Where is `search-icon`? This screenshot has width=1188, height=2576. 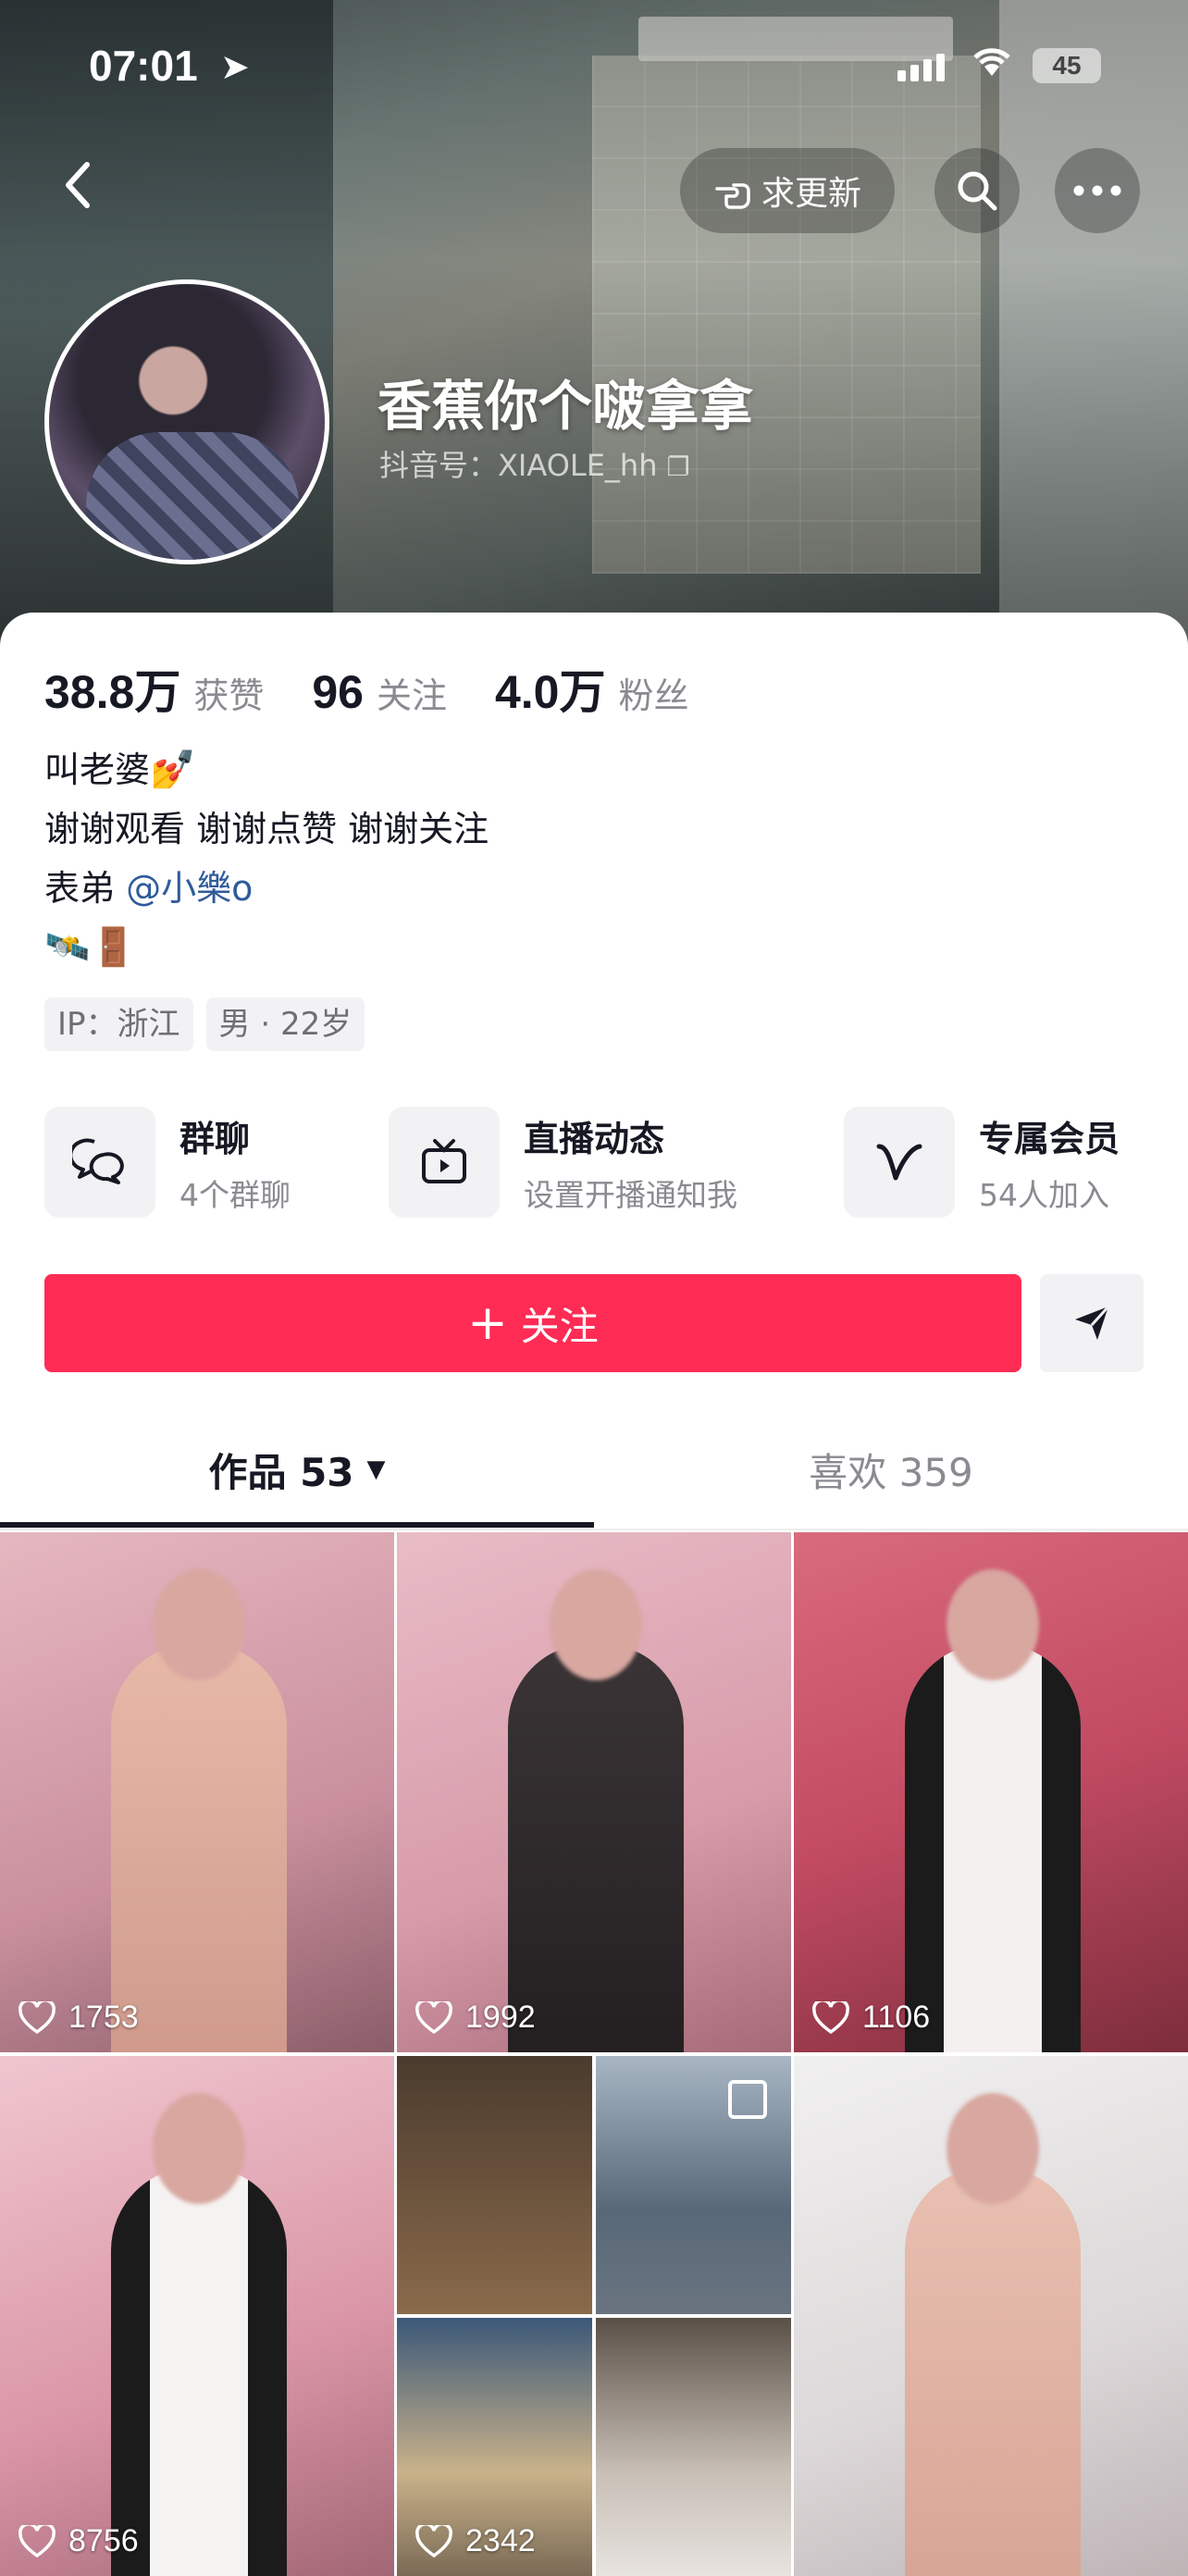
search-icon is located at coordinates (978, 191).